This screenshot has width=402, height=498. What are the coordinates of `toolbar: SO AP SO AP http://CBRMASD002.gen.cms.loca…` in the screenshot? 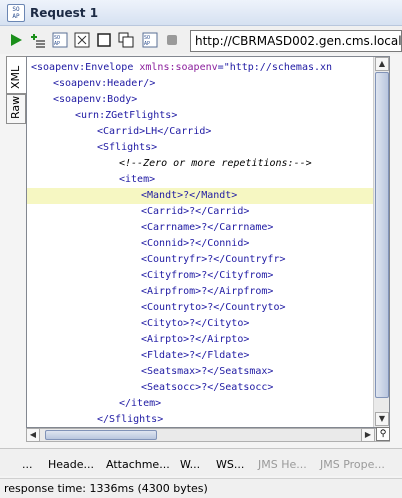 It's located at (201, 40).